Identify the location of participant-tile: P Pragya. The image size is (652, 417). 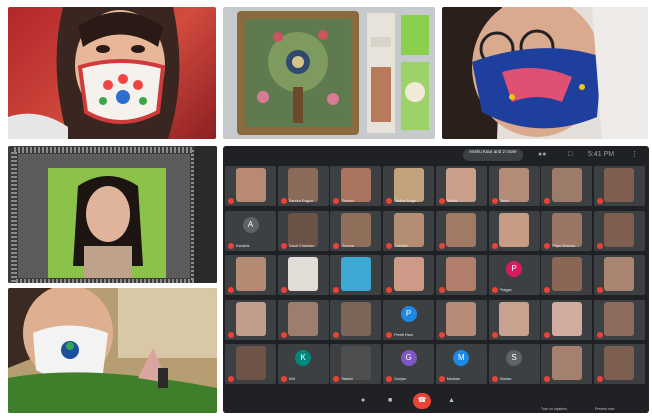
(514, 275).